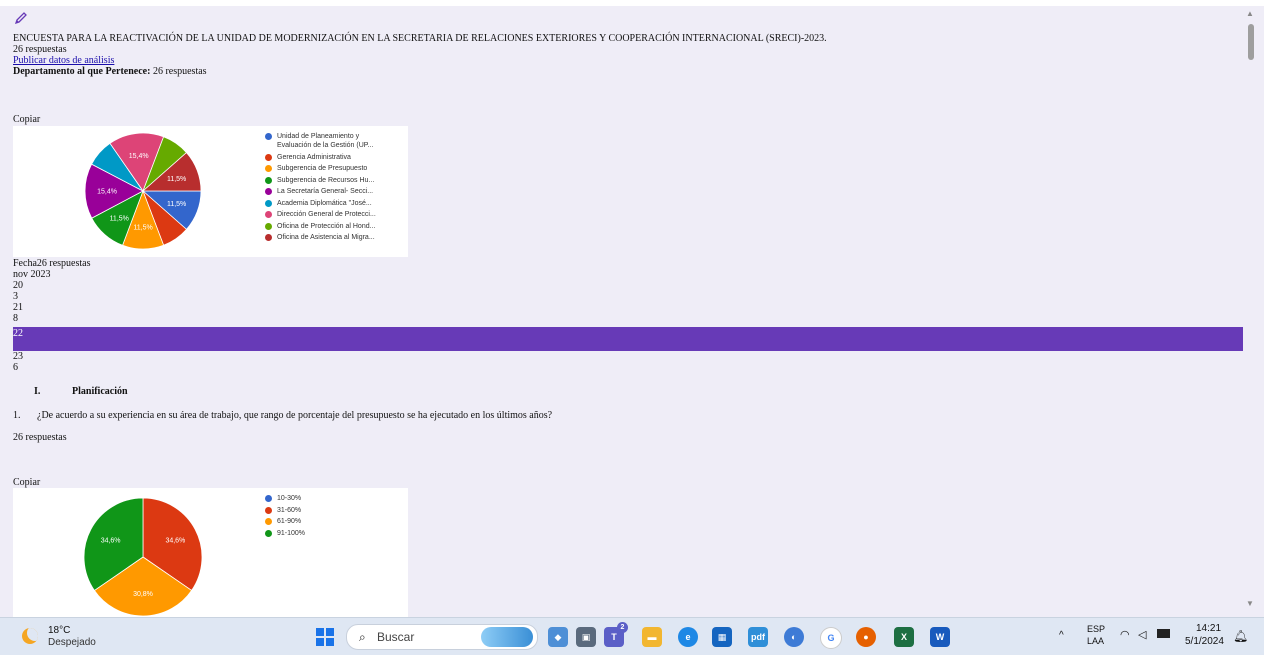 This screenshot has width=1264, height=655. Describe the element at coordinates (37, 391) in the screenshot. I see `section-number: I.` at that location.